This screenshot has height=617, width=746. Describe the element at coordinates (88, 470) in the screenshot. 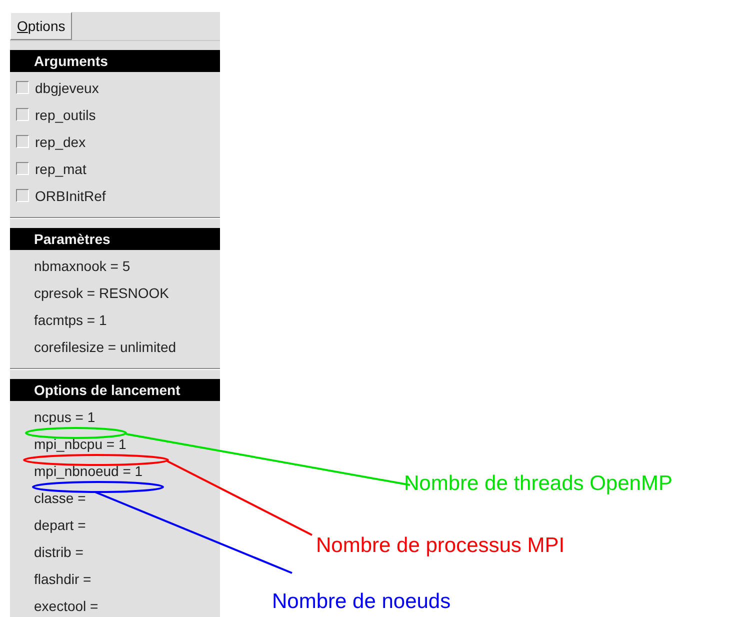

I see `parameter-item: mpi_nbnoeud = 1` at that location.